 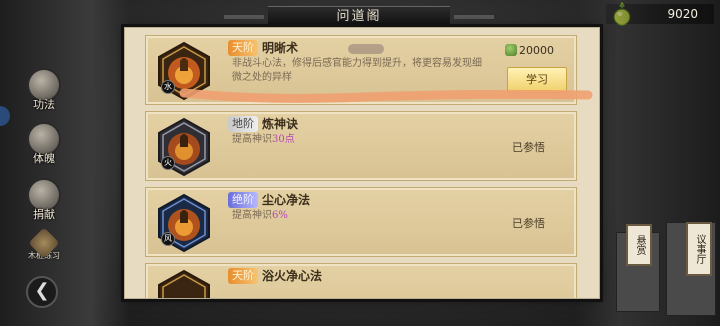 I want to click on skill-name: 炼神诀, so click(x=280, y=124).